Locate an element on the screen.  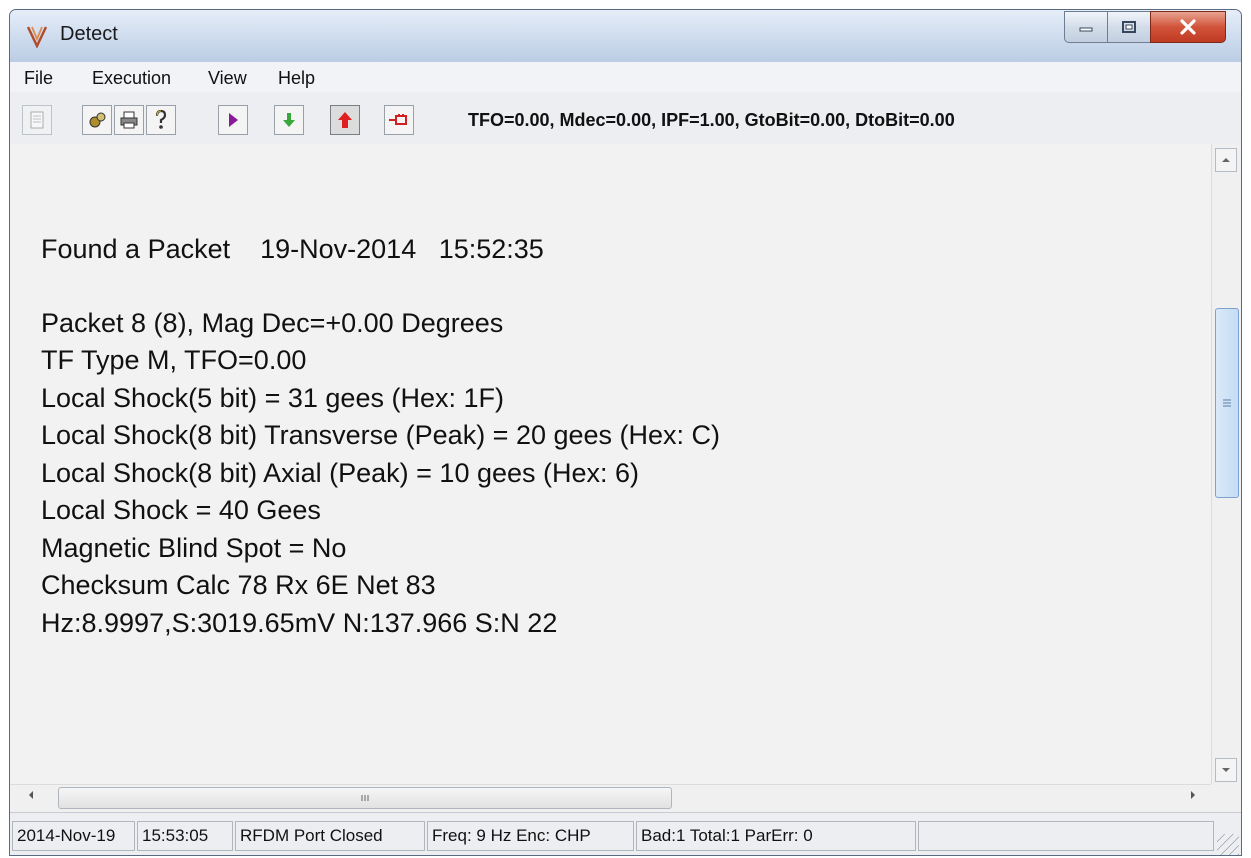
chevron-down-icon is located at coordinates (1226, 770).